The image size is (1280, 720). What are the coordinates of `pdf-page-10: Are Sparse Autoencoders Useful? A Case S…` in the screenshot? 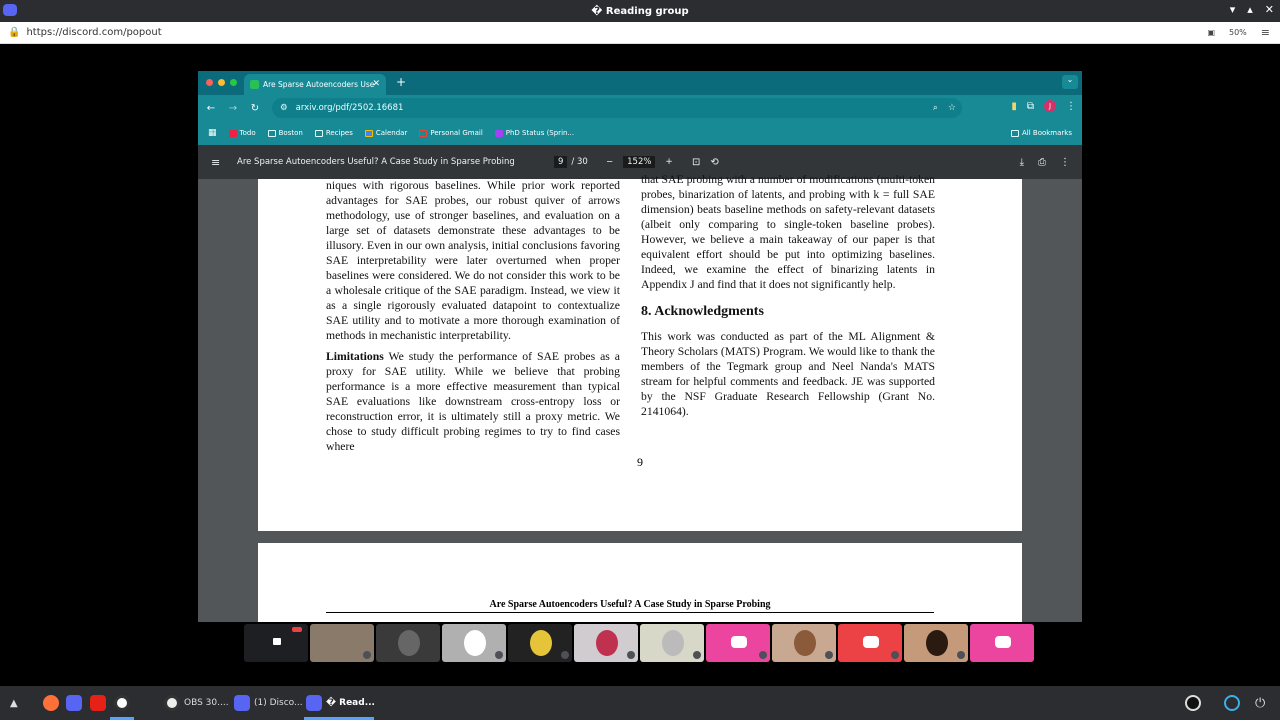 It's located at (640, 582).